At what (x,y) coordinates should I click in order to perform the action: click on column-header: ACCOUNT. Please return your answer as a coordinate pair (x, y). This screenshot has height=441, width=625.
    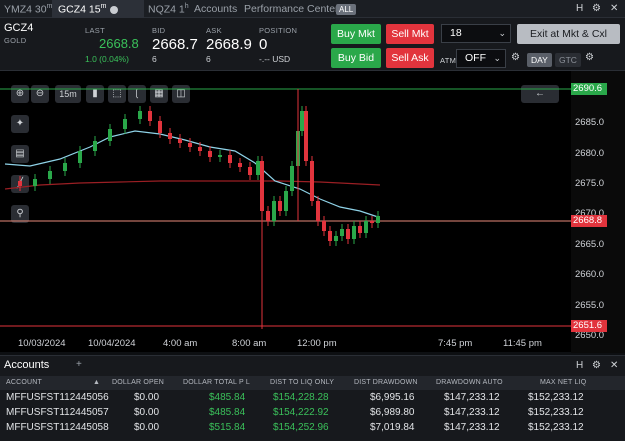
    Looking at the image, I should click on (24, 382).